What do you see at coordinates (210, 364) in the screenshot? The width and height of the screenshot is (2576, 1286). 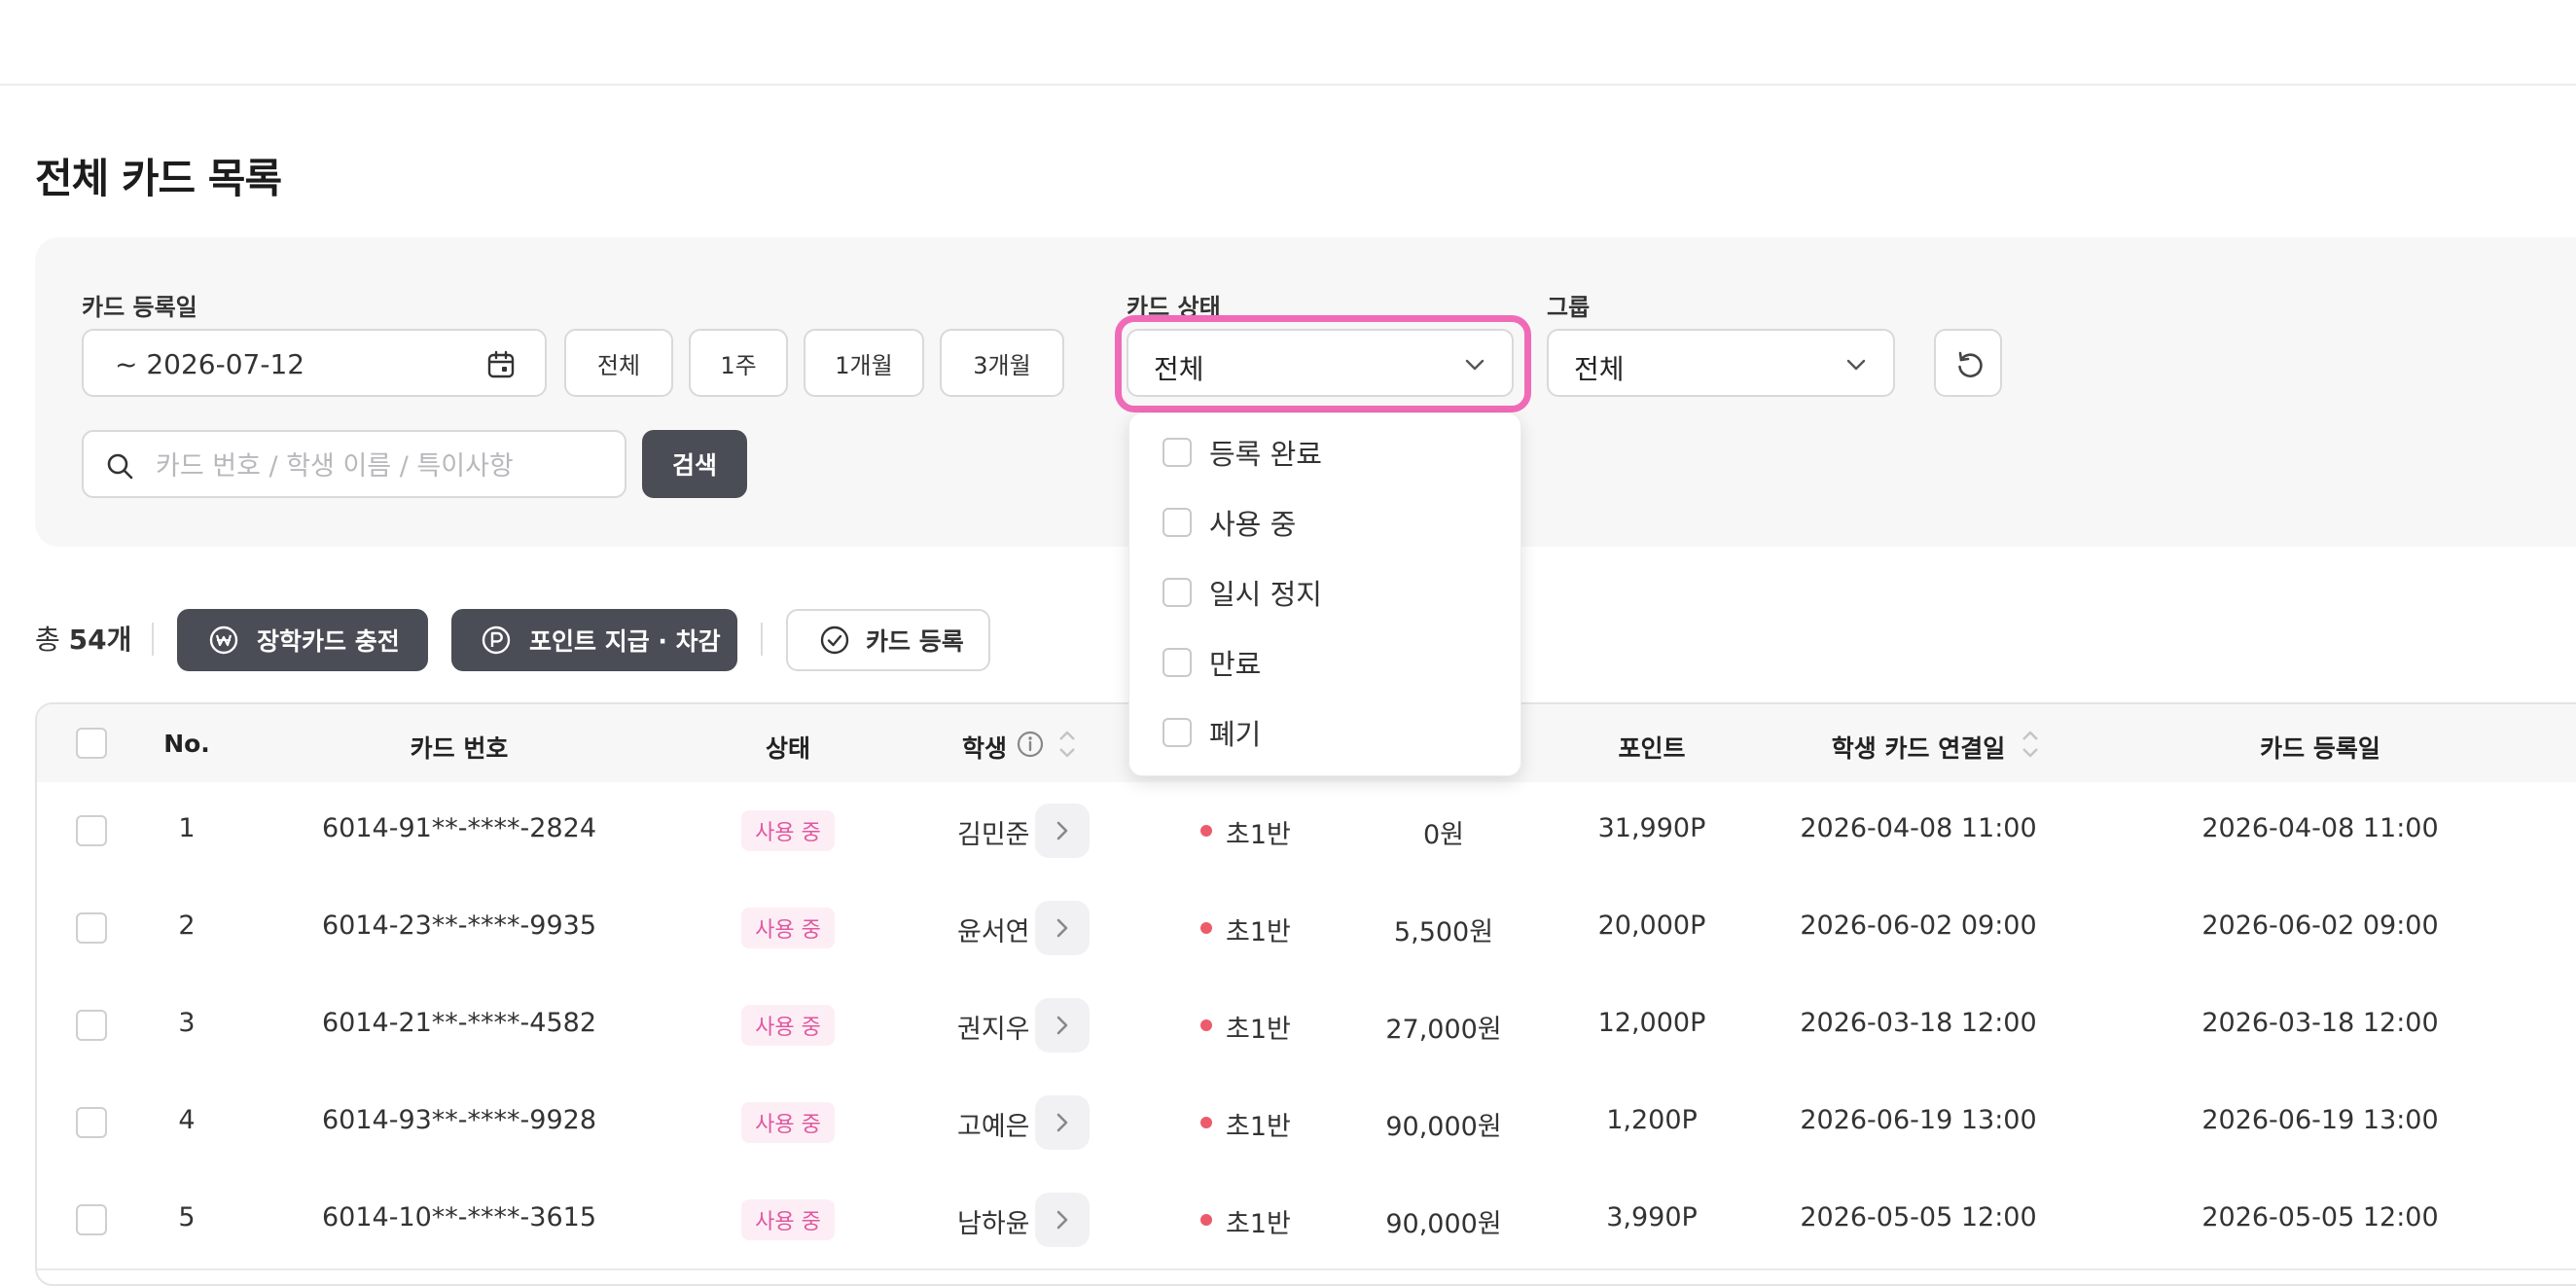 I see `reg-date-value: ~ 2026-07-12` at bounding box center [210, 364].